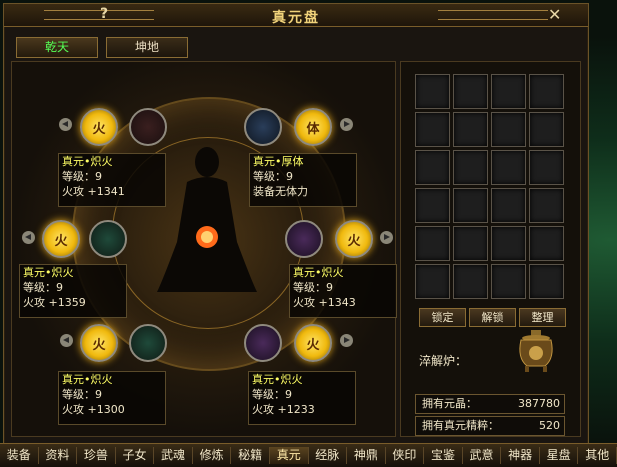 This screenshot has height=467, width=617. Describe the element at coordinates (58, 455) in the screenshot. I see `bottom-menu-item: 资料` at that location.